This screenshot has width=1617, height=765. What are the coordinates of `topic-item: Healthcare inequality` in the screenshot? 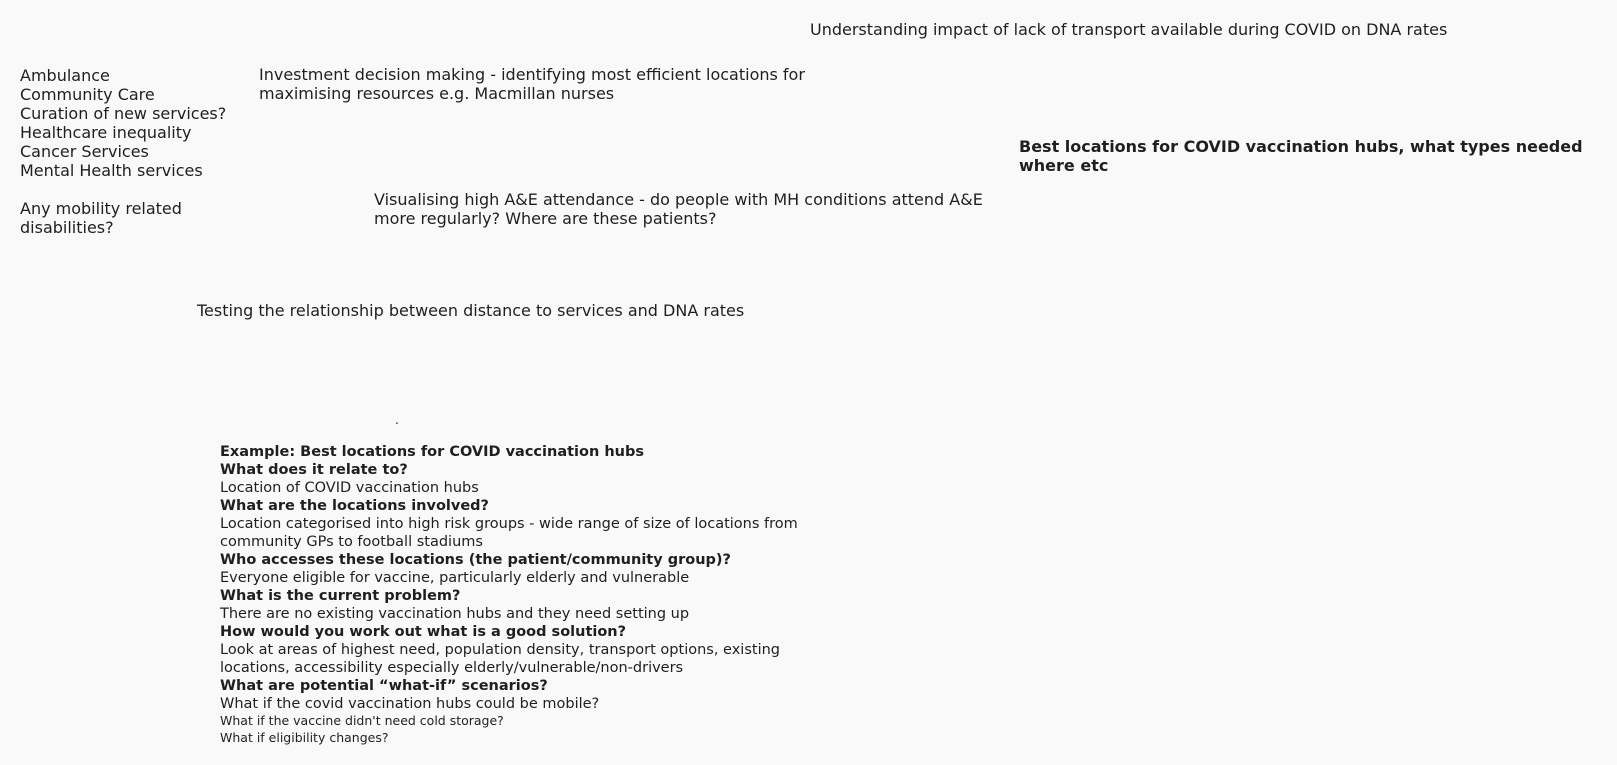 It's located at (106, 132).